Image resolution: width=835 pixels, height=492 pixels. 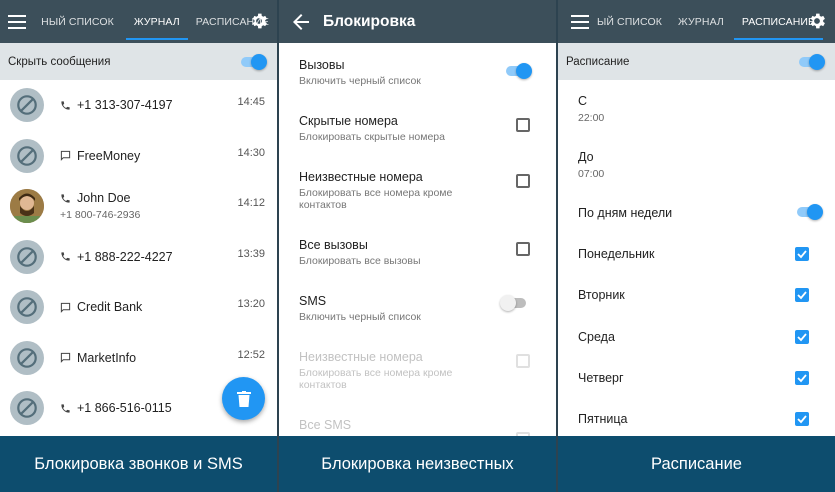 I want to click on entry-name: +1 313-307-4197, so click(x=125, y=105).